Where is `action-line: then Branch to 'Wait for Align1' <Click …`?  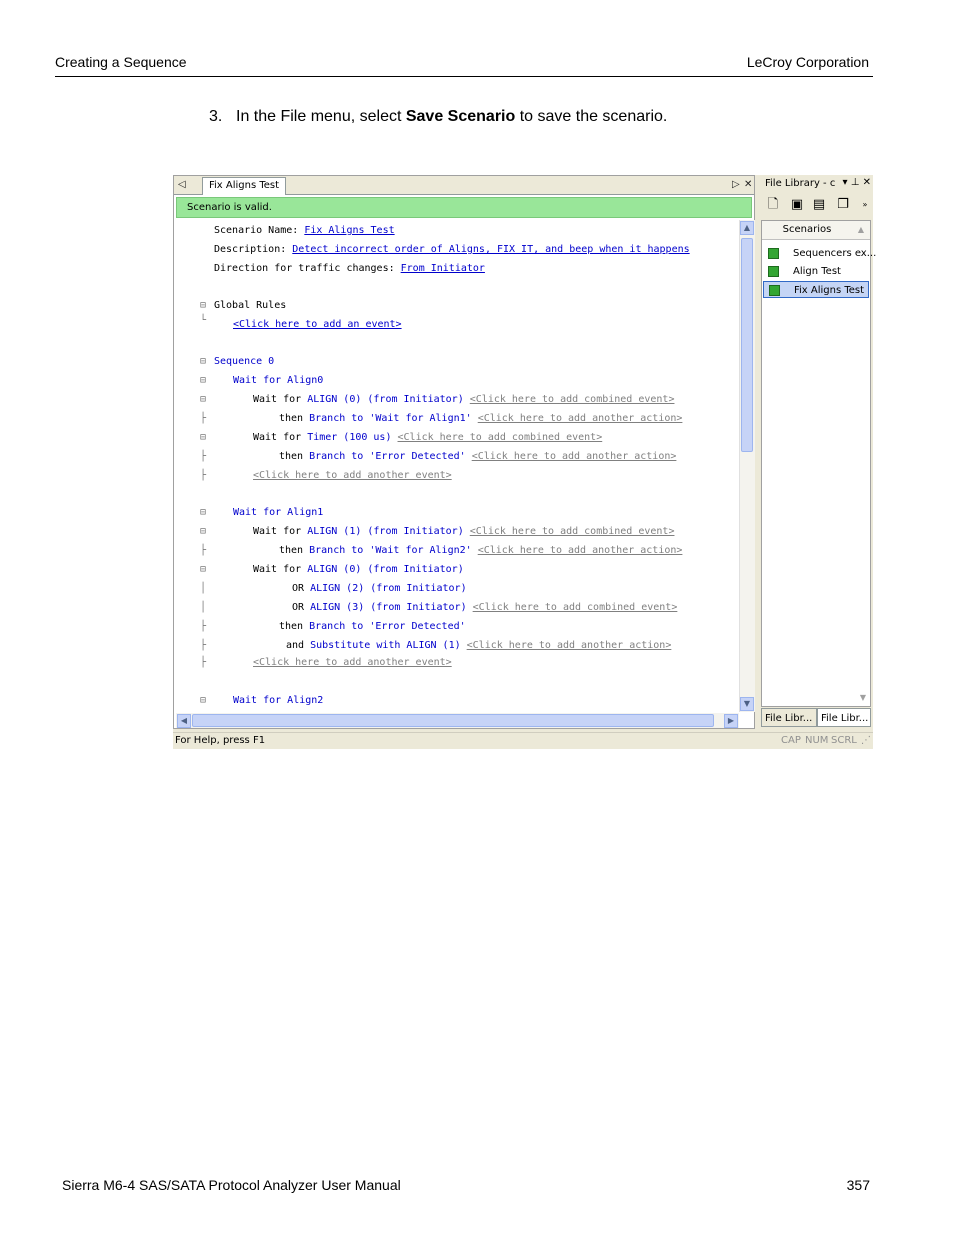
action-line: then Branch to 'Wait for Align1' <Click … is located at coordinates (481, 418).